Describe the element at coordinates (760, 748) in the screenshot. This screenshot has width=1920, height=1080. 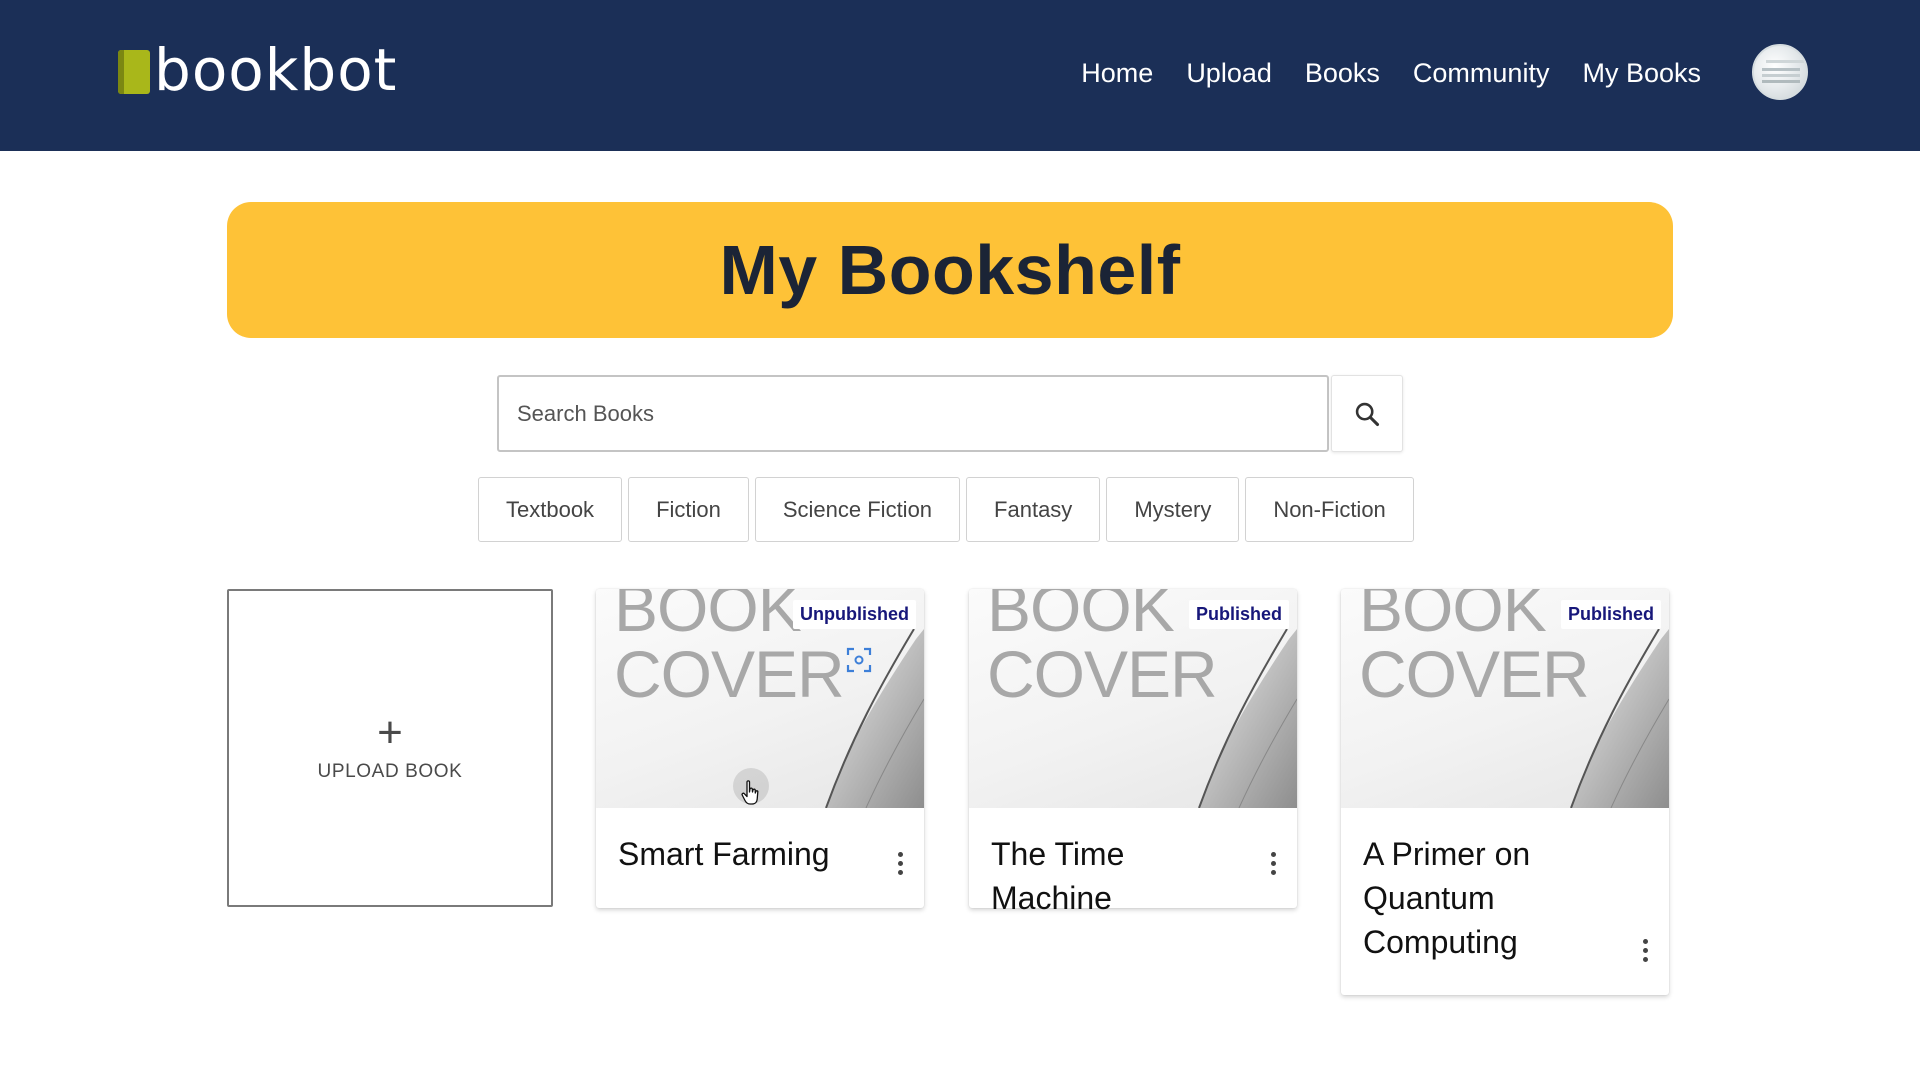
I see `book-card: BOOK COVER Unpublished Smart Farming` at that location.